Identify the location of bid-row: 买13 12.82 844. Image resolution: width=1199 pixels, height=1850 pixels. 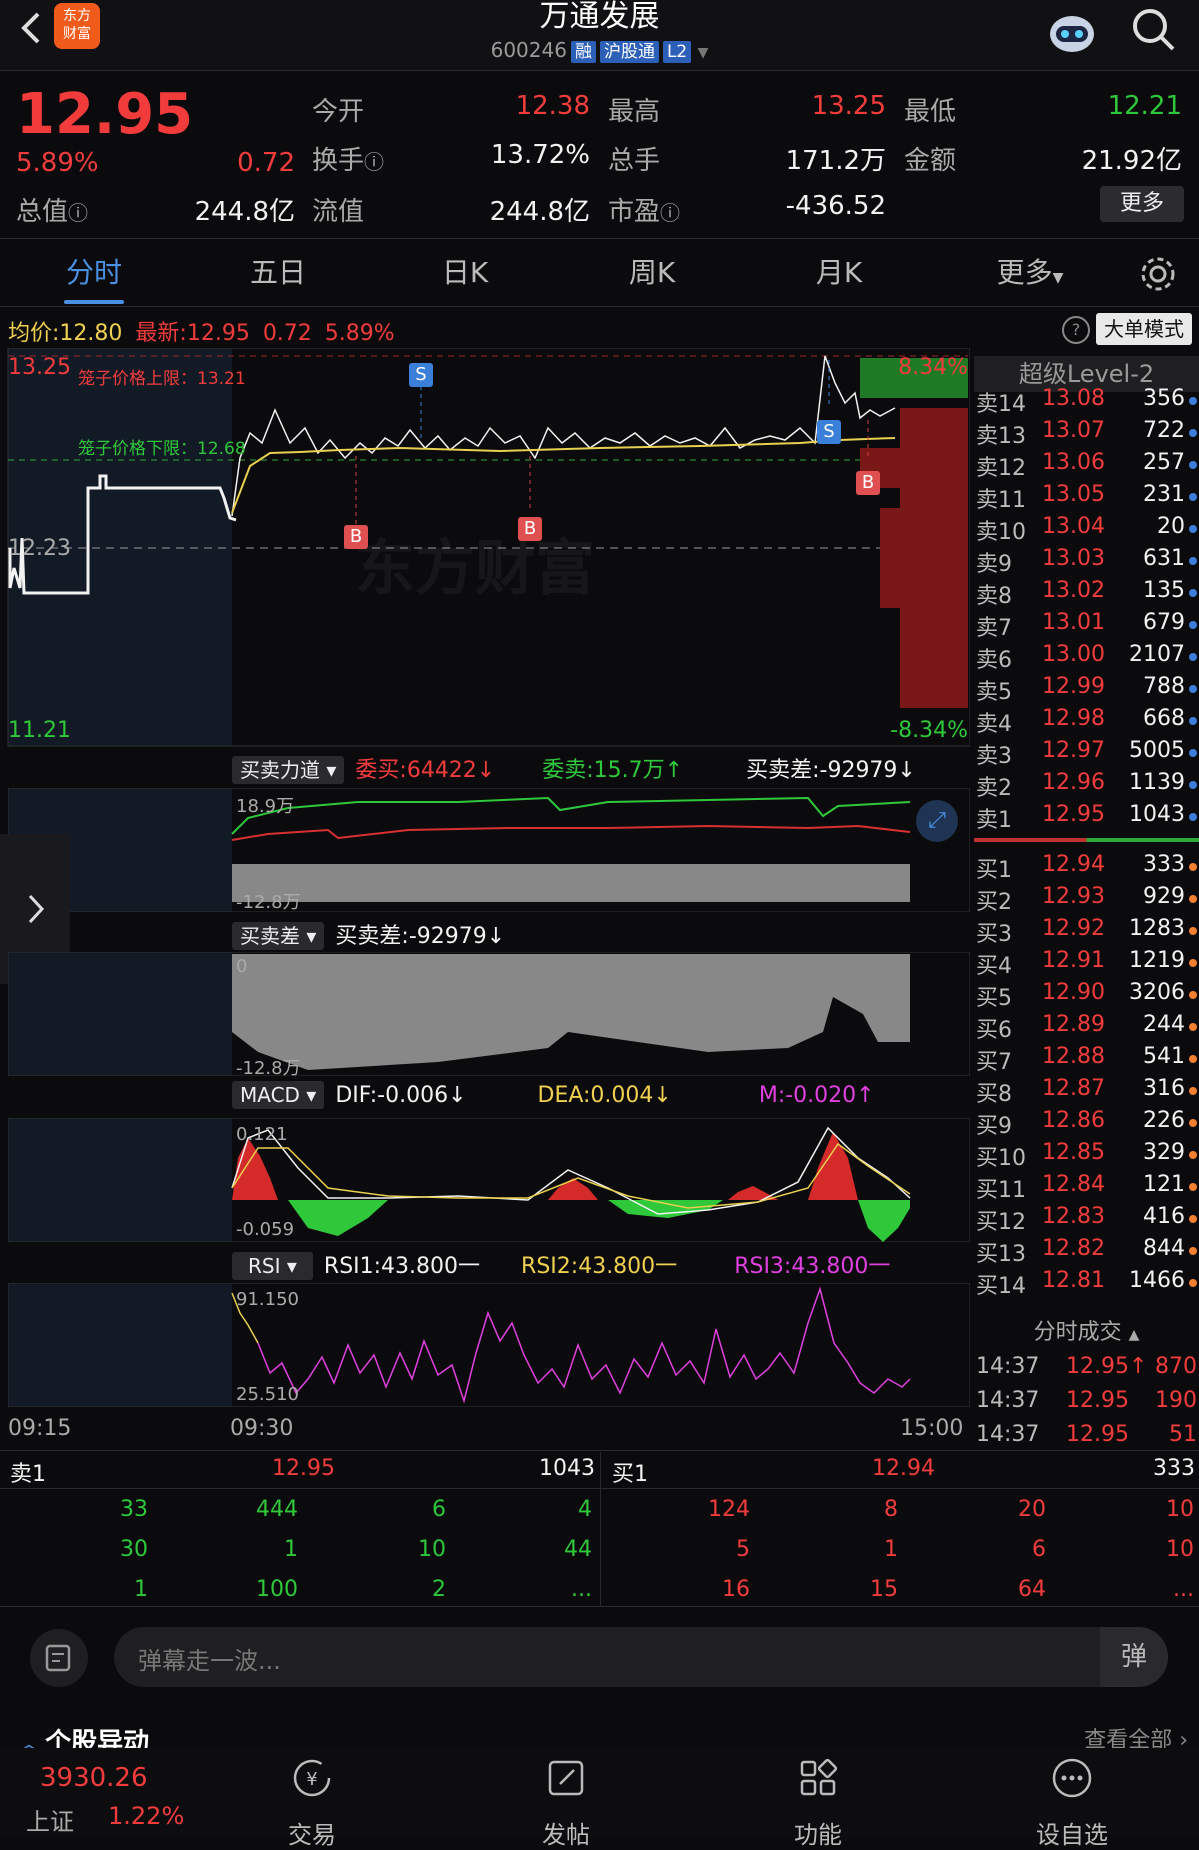
(1086, 1252).